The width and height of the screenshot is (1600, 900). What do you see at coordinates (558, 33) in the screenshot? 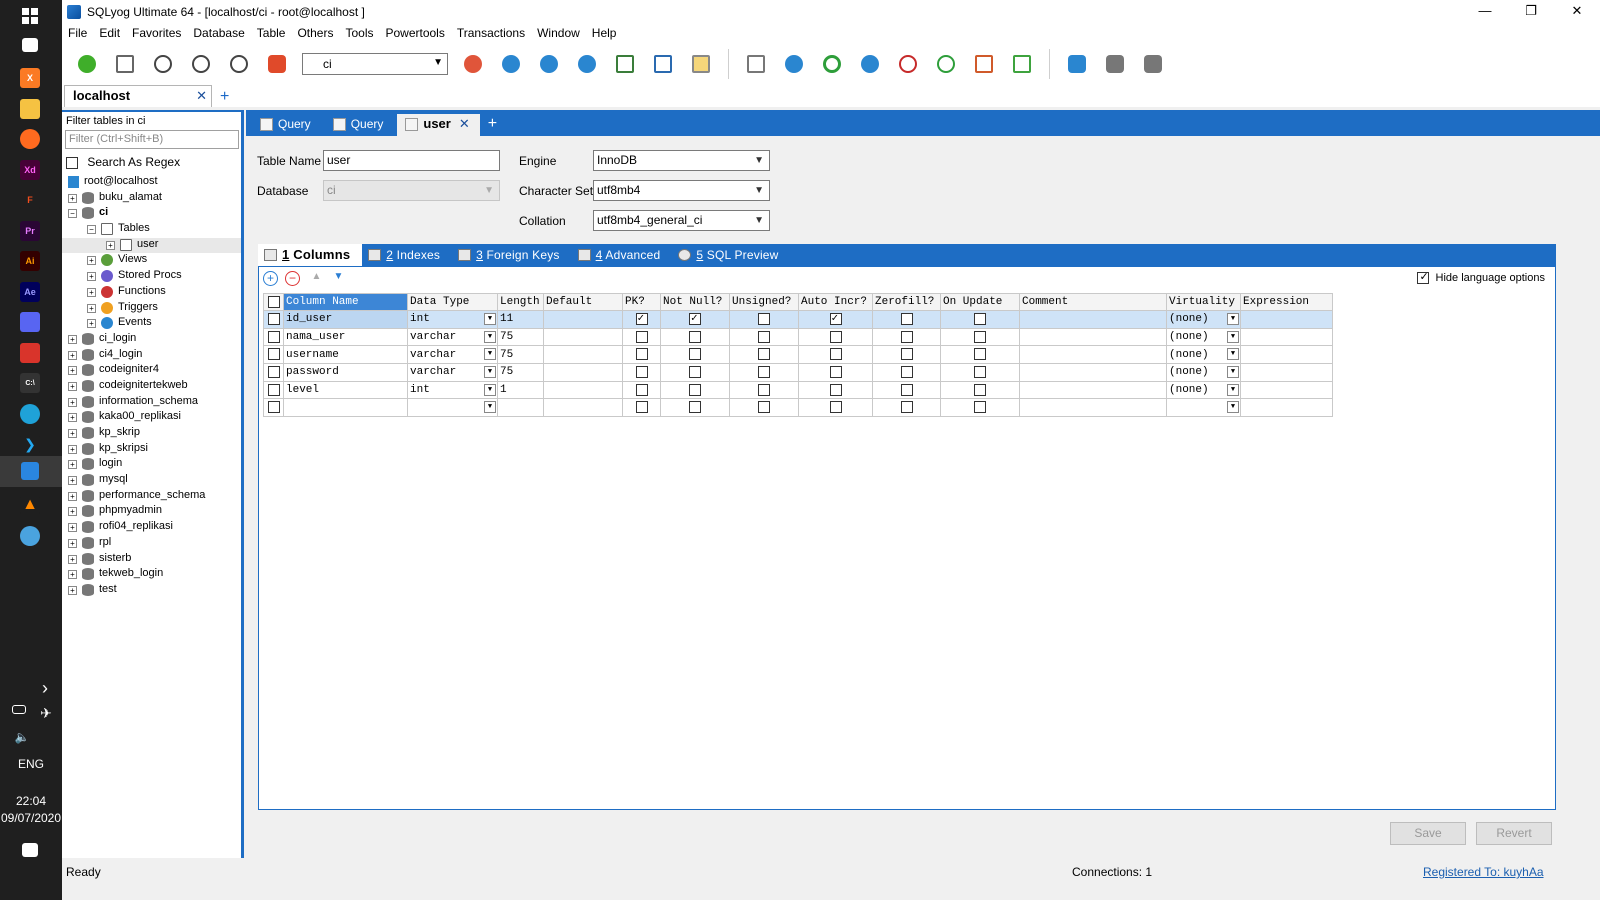
I see `menu-window: Window` at bounding box center [558, 33].